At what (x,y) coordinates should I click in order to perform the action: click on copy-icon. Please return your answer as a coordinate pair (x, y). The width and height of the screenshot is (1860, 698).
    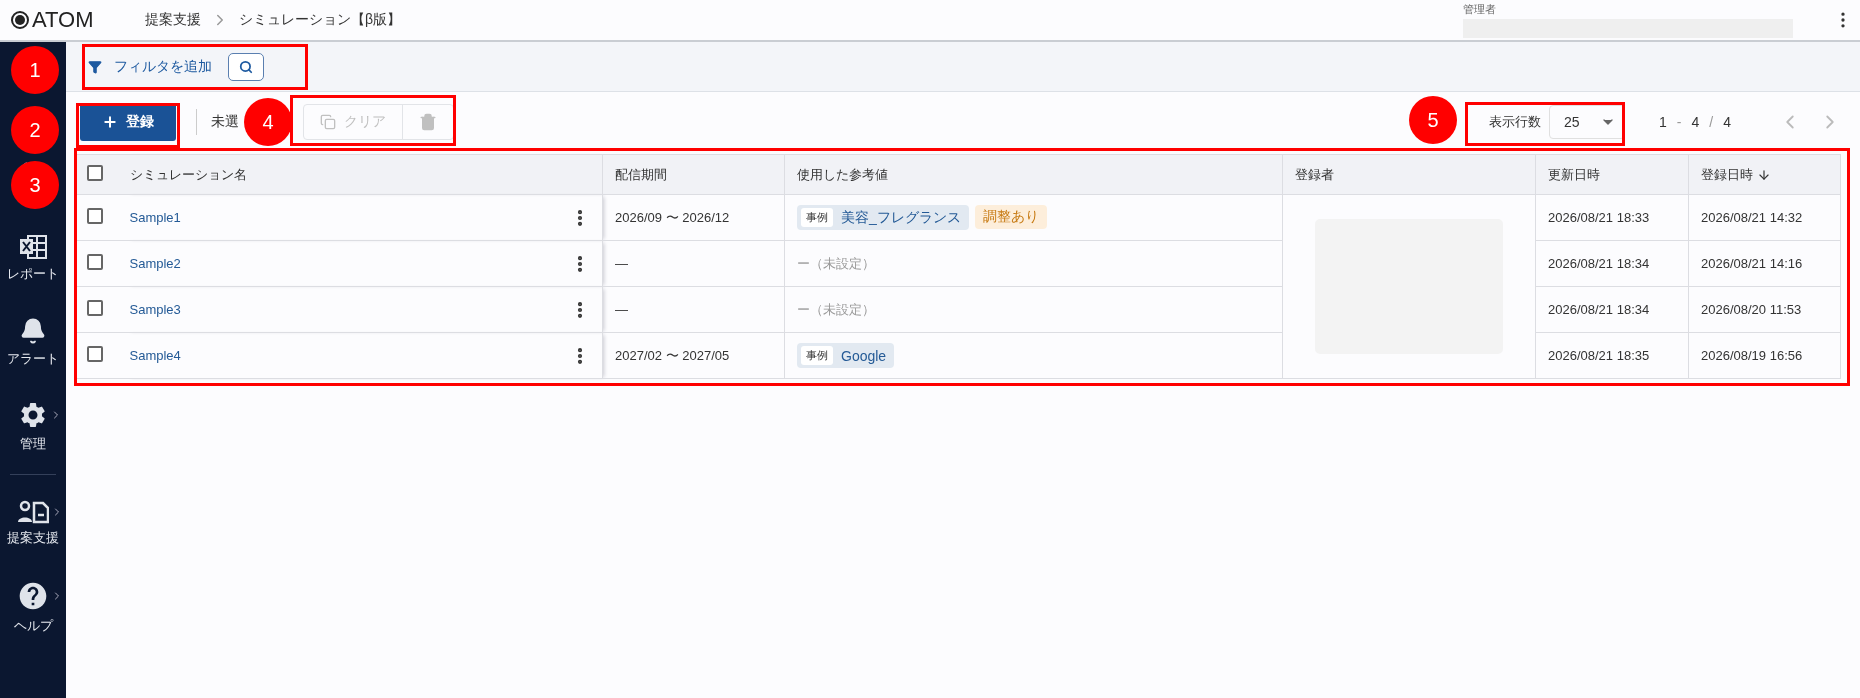
    Looking at the image, I should click on (328, 122).